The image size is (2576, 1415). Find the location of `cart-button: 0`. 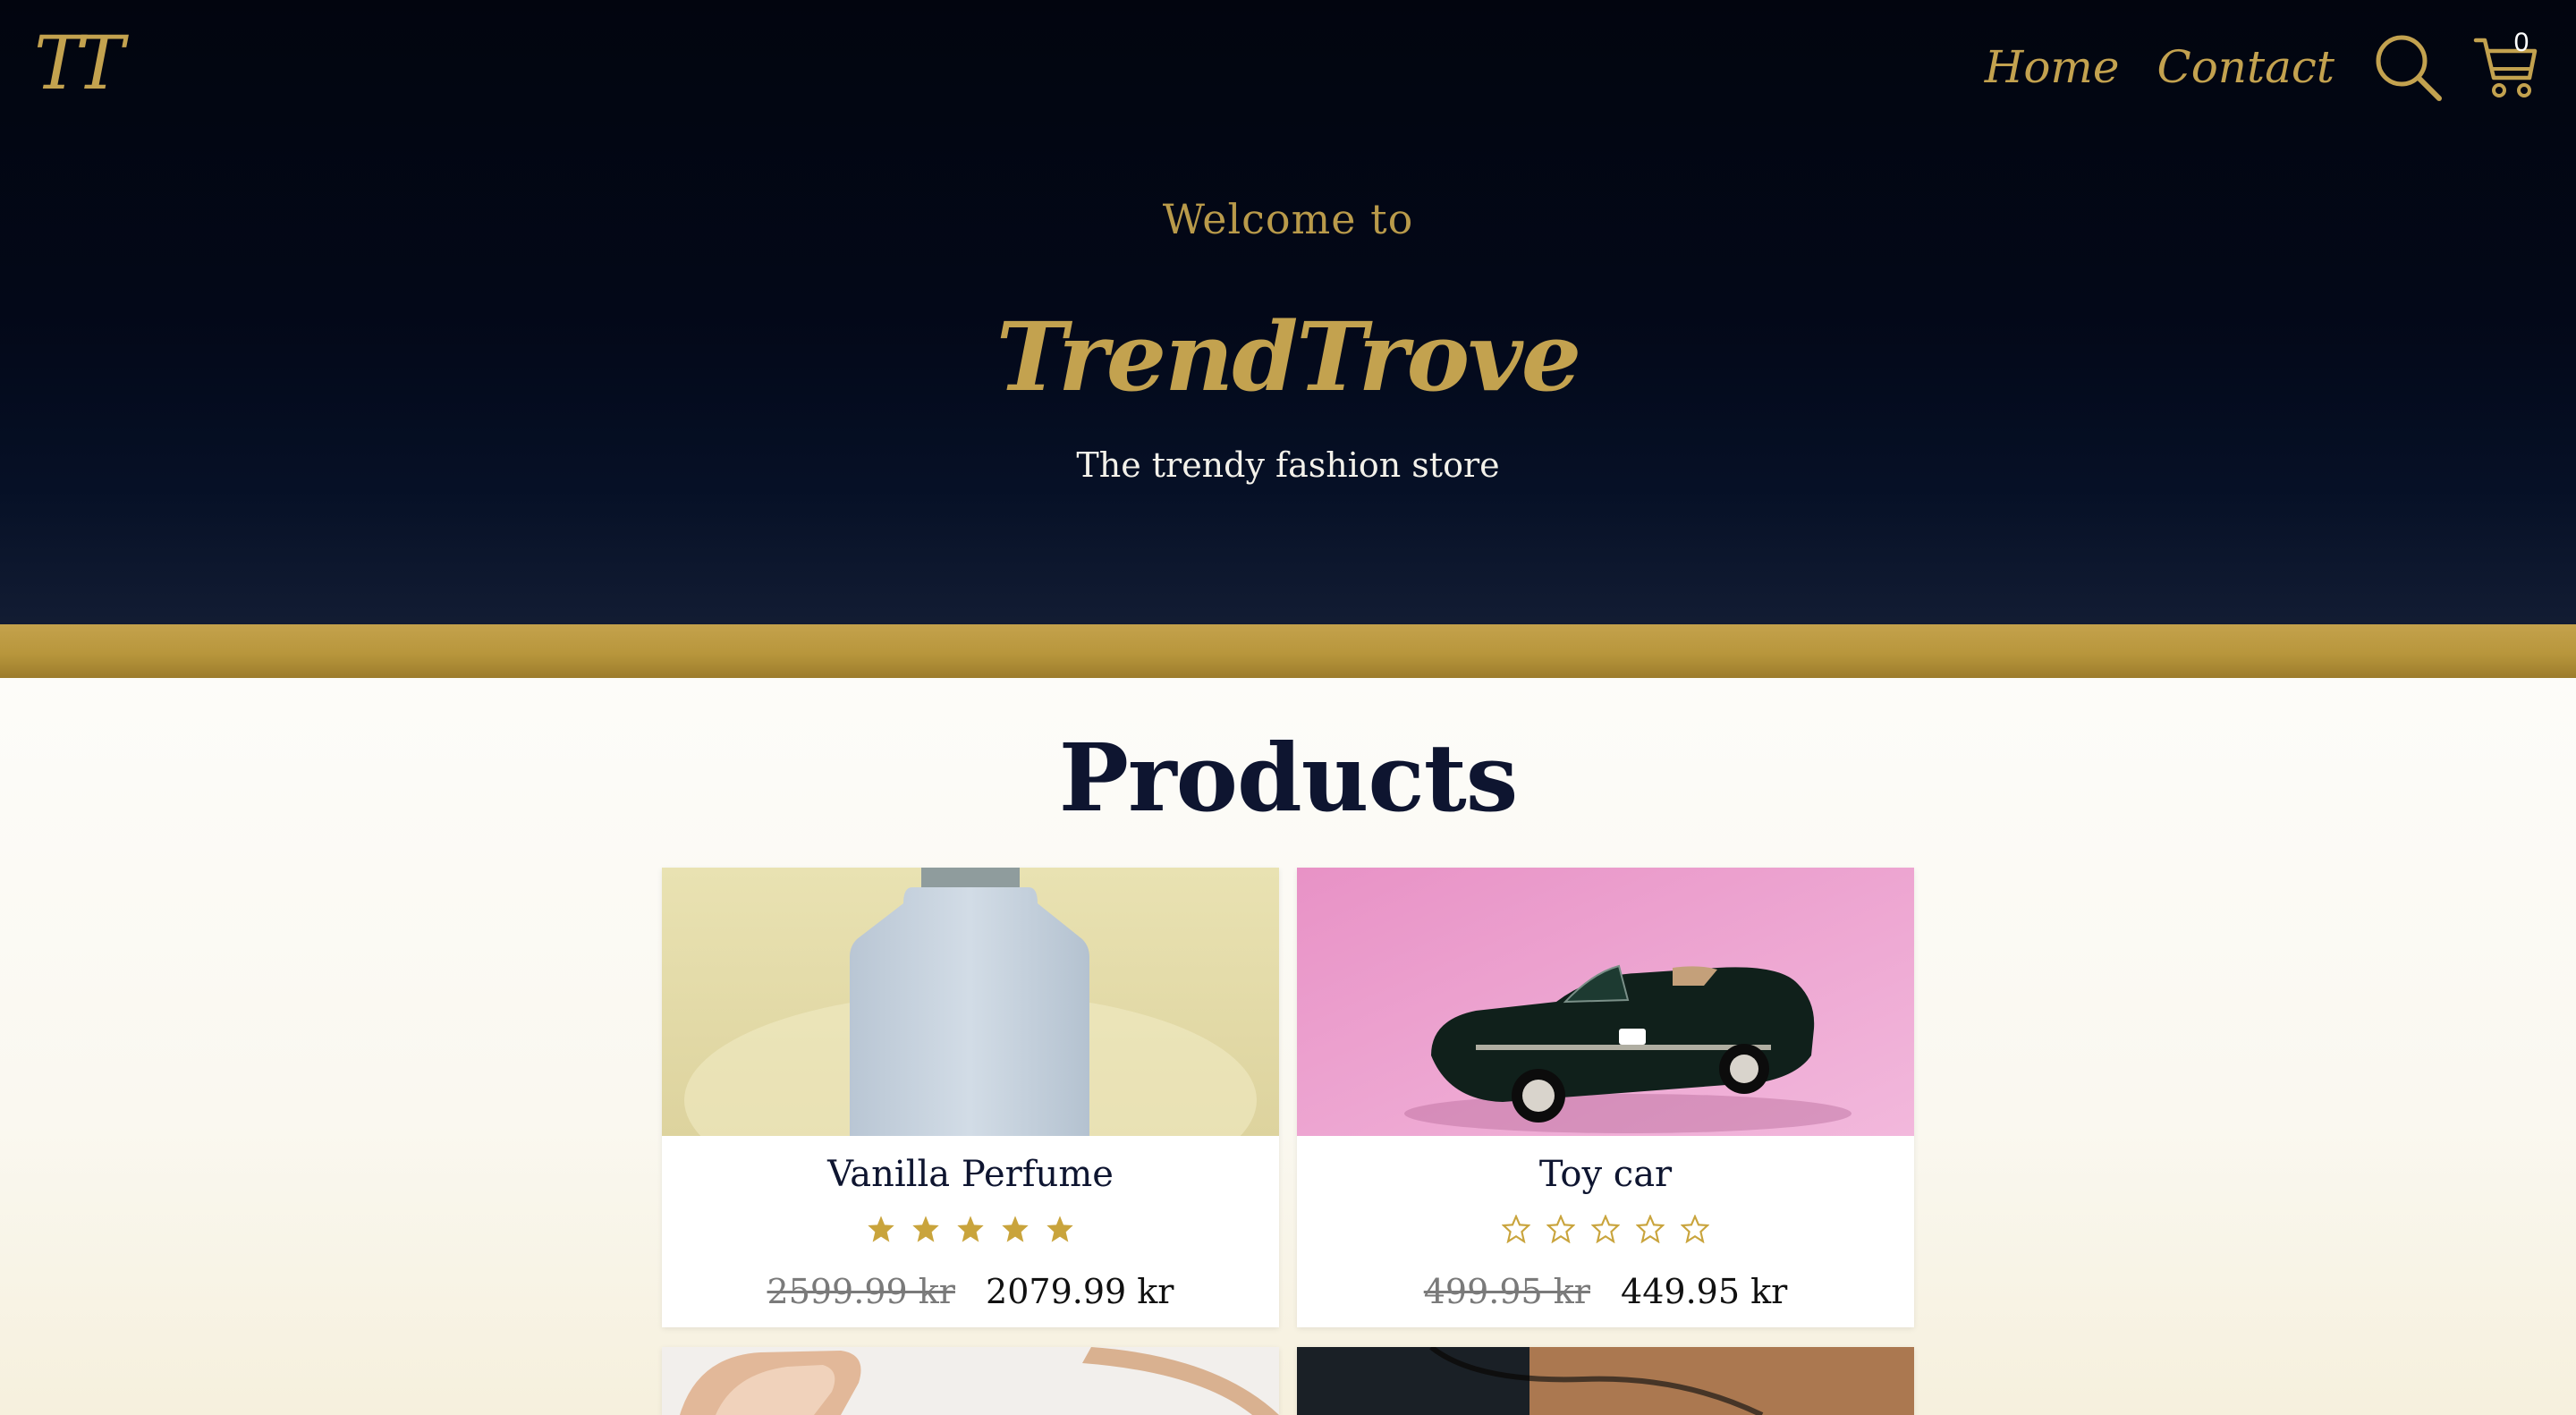

cart-button: 0 is located at coordinates (2506, 65).